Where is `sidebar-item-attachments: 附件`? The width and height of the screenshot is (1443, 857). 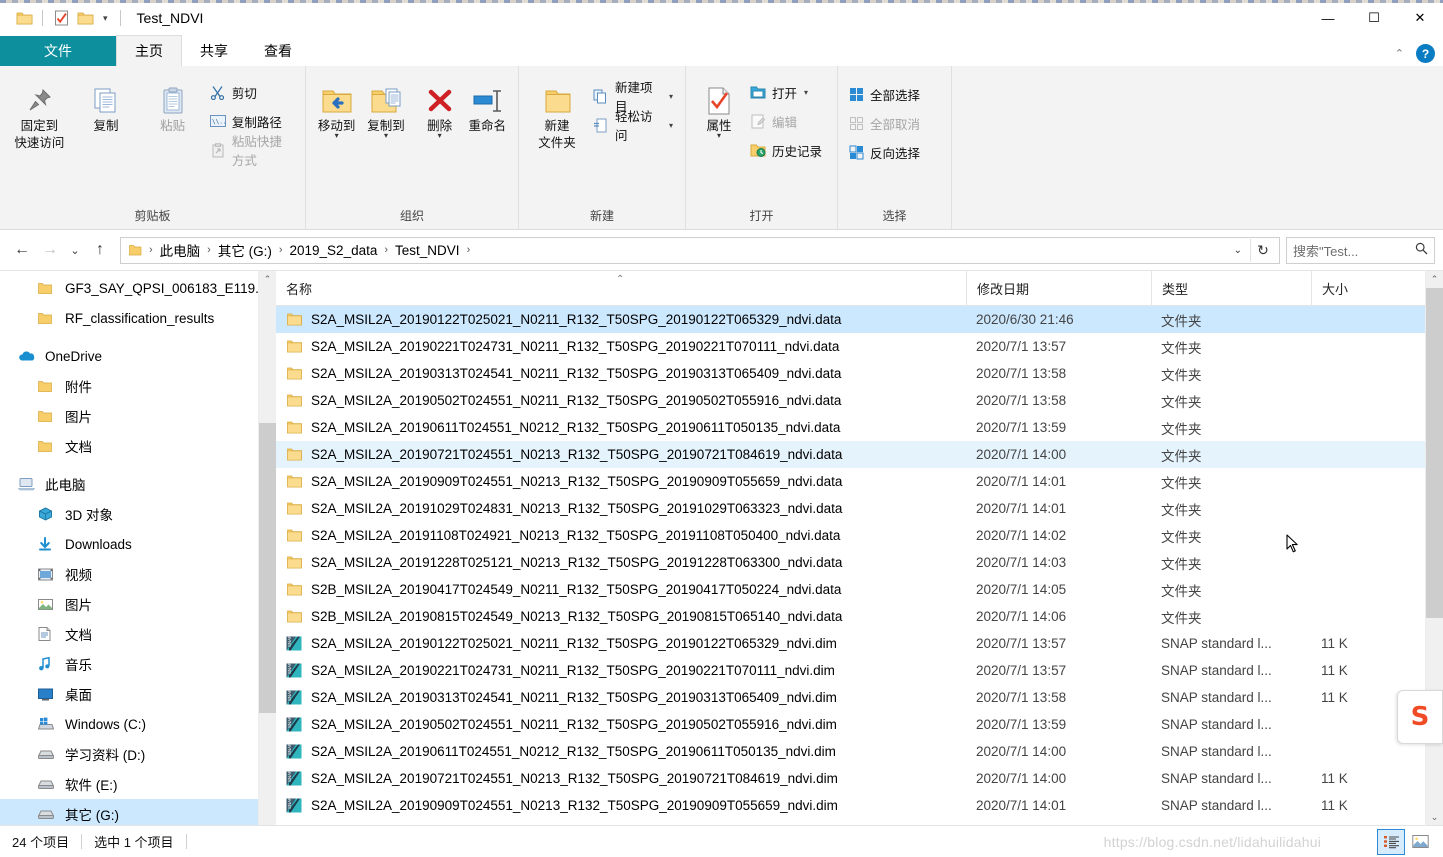 sidebar-item-attachments: 附件 is located at coordinates (138, 386).